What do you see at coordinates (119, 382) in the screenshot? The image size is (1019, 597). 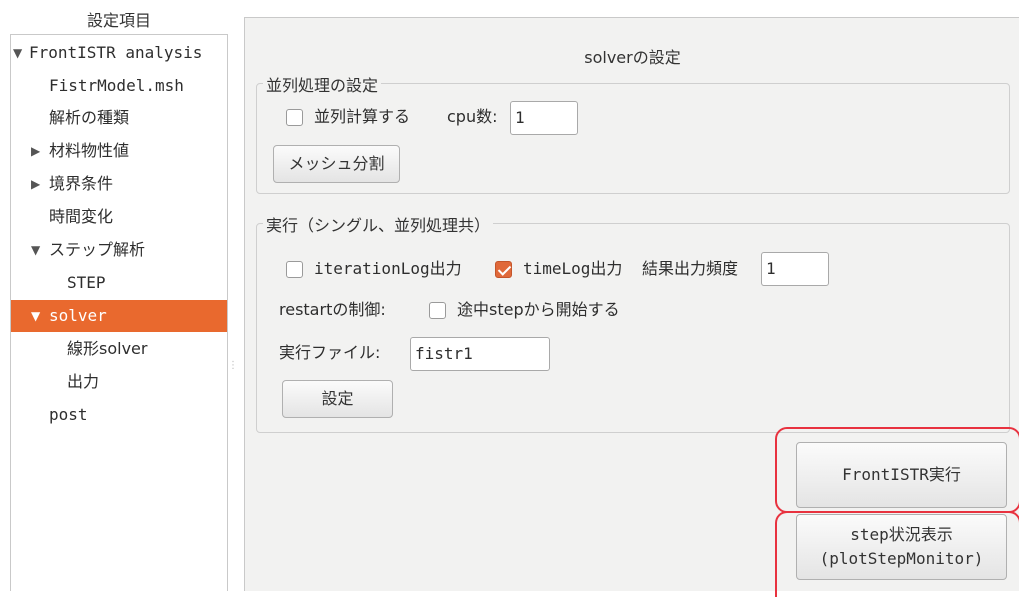 I see `tree-item-output: 出力` at bounding box center [119, 382].